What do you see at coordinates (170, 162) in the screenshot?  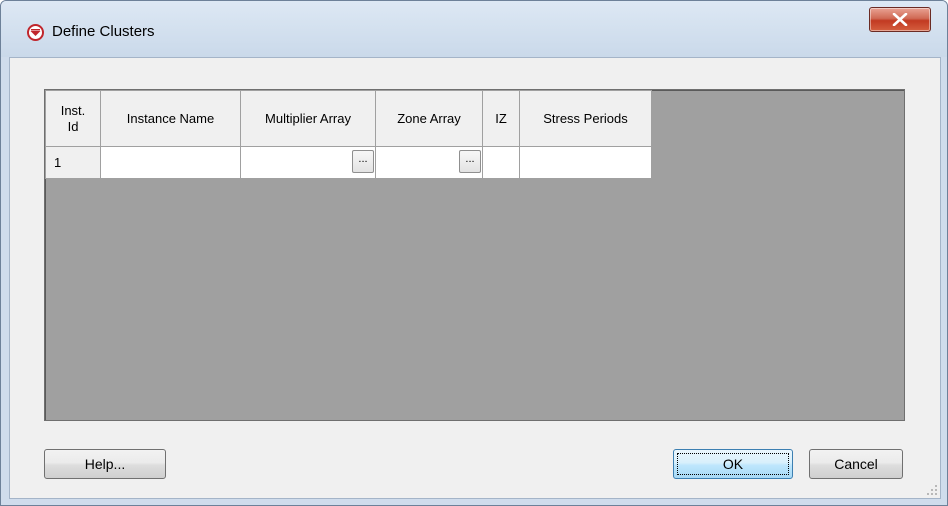 I see `cell-instance-name` at bounding box center [170, 162].